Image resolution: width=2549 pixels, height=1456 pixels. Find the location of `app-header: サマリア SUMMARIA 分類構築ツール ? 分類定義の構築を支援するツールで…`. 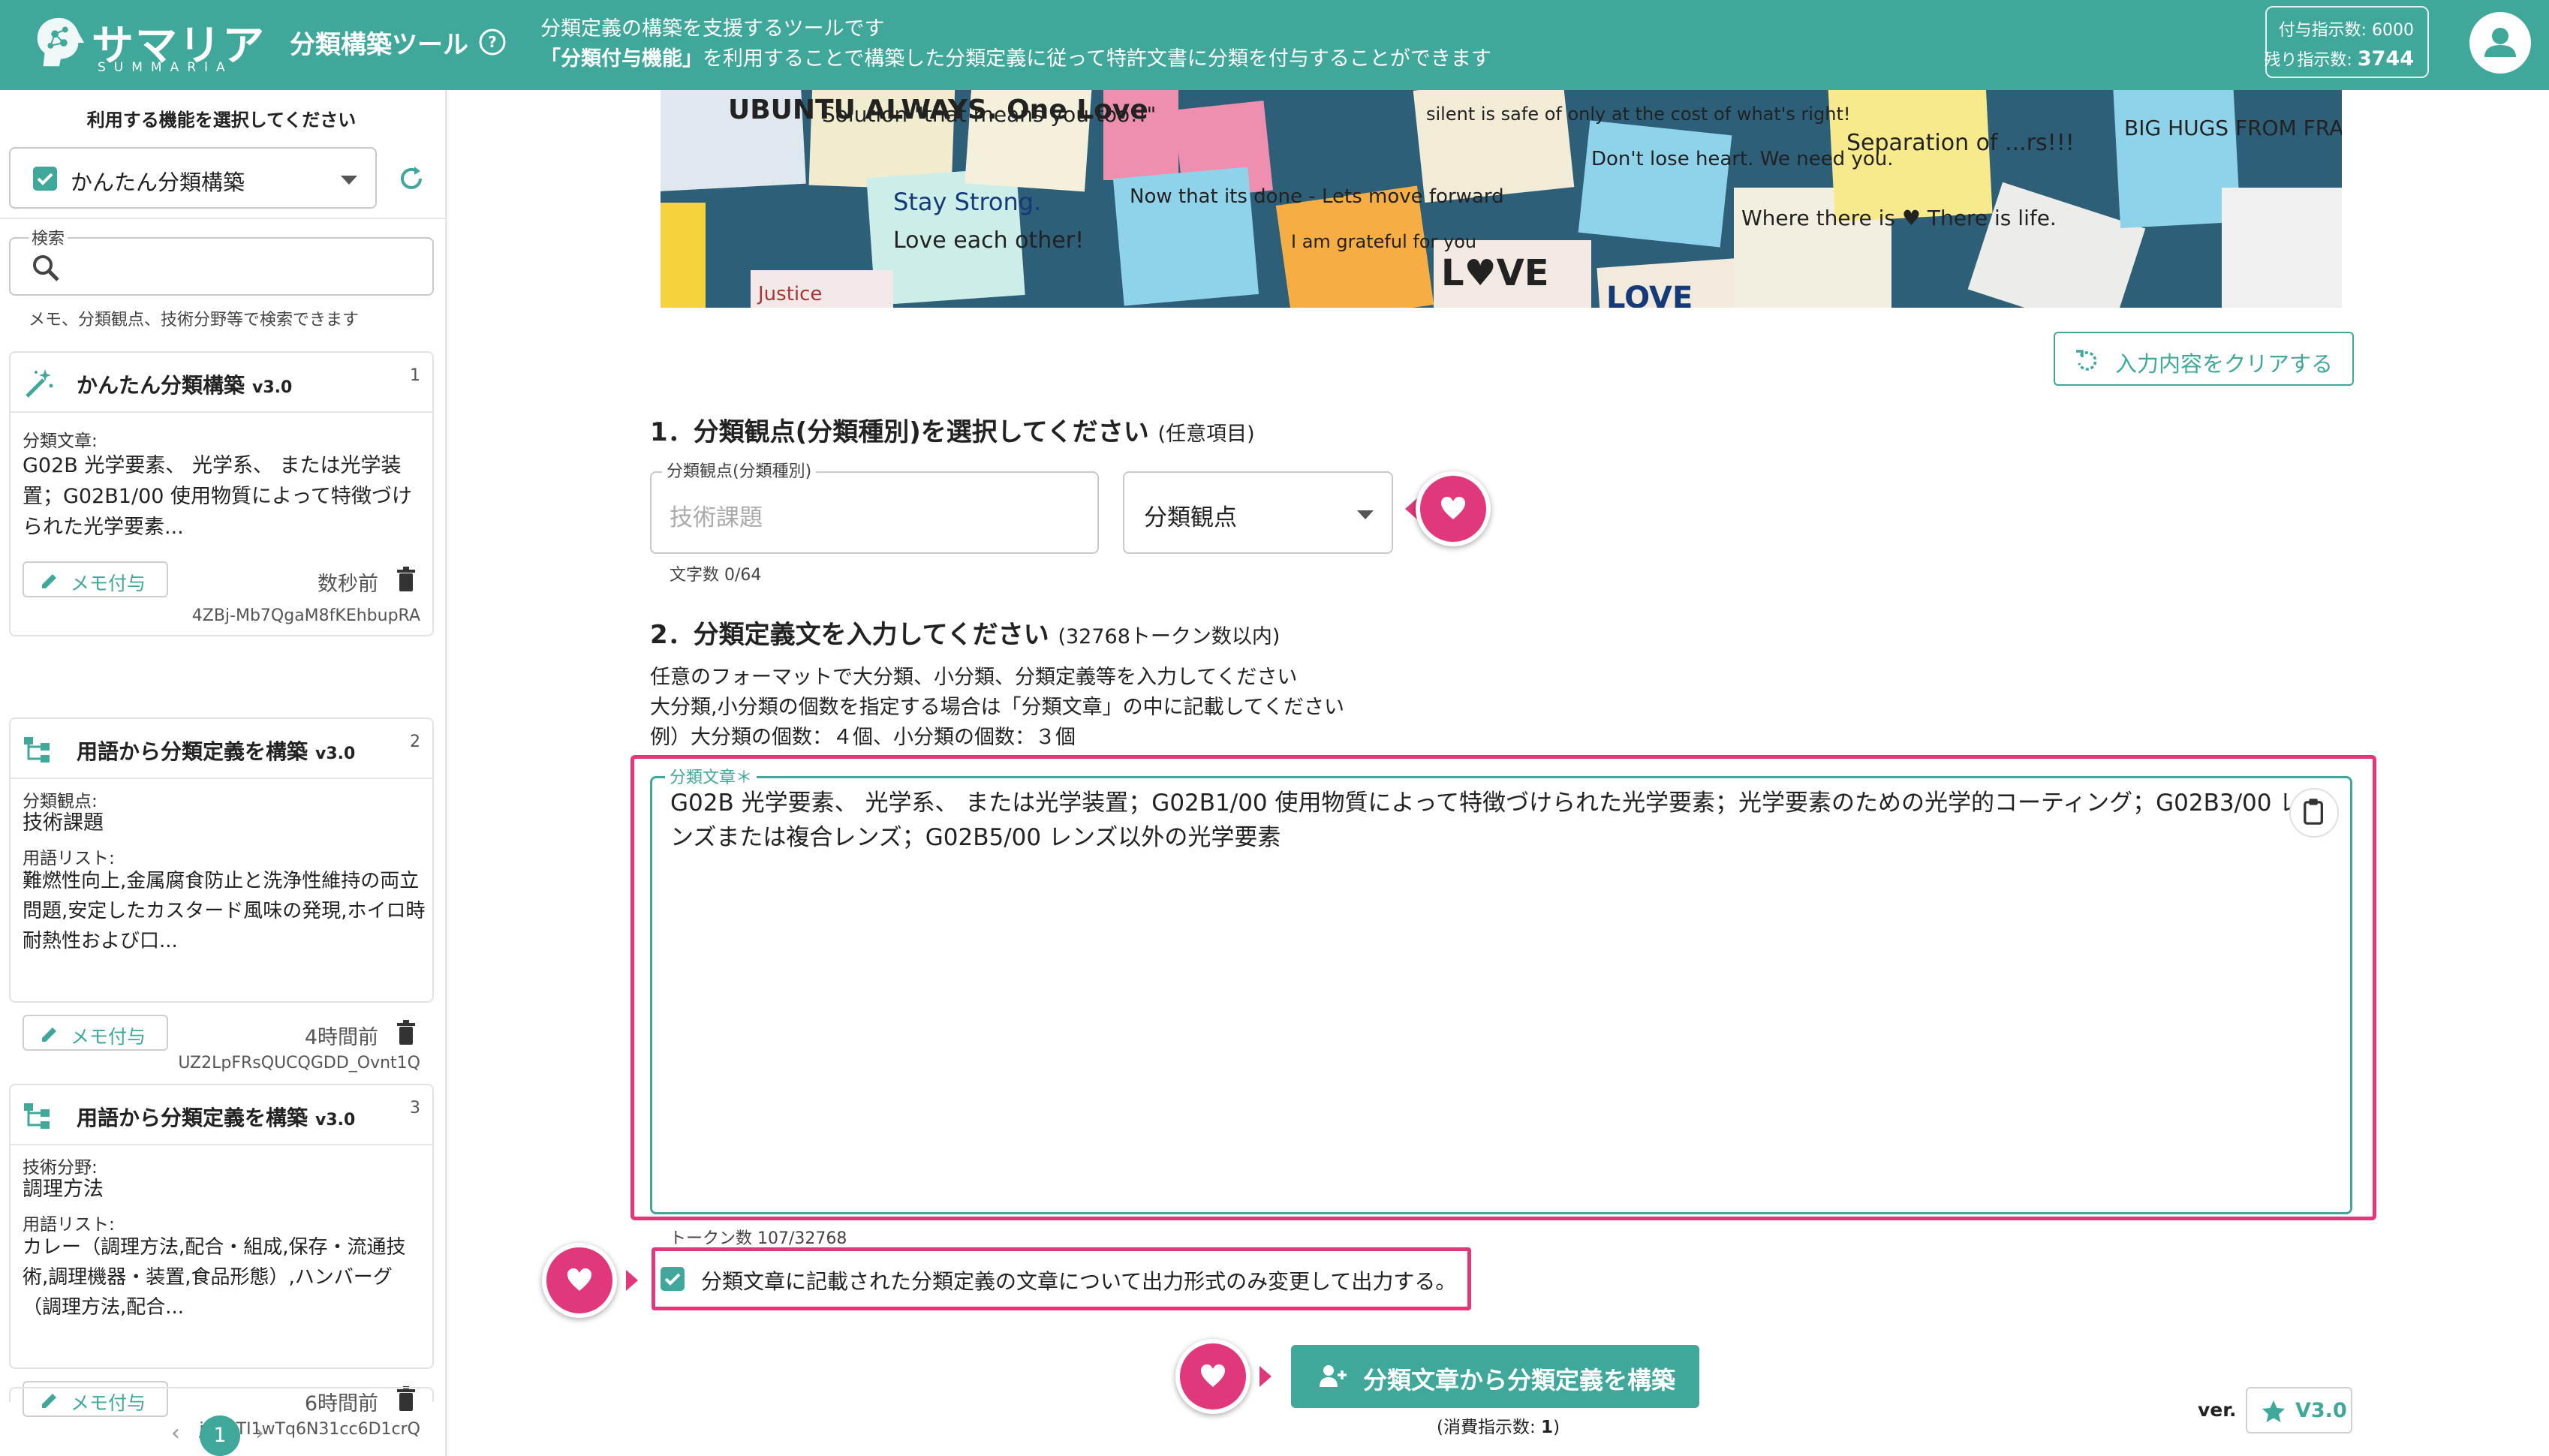

app-header: サマリア SUMMARIA 分類構築ツール ? 分類定義の構築を支援するツールで… is located at coordinates (1274, 45).